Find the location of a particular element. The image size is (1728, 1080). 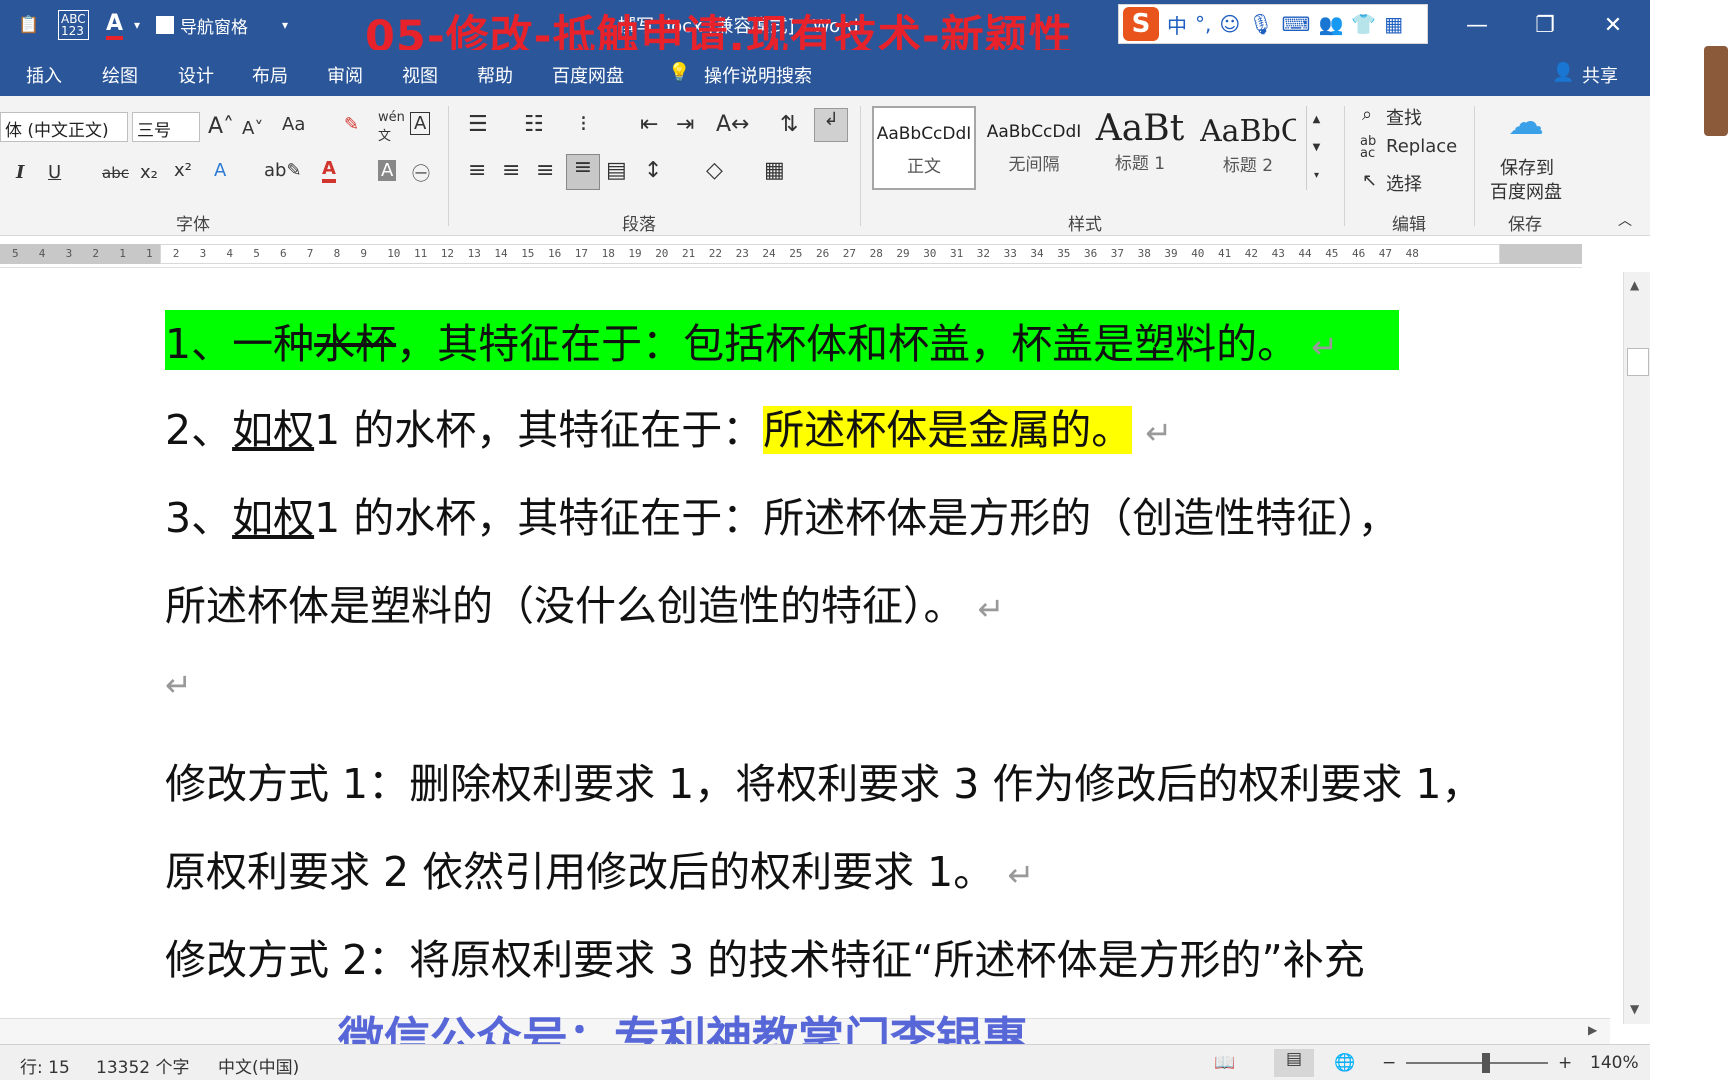

align-left-icon: ≡ is located at coordinates (477, 170).